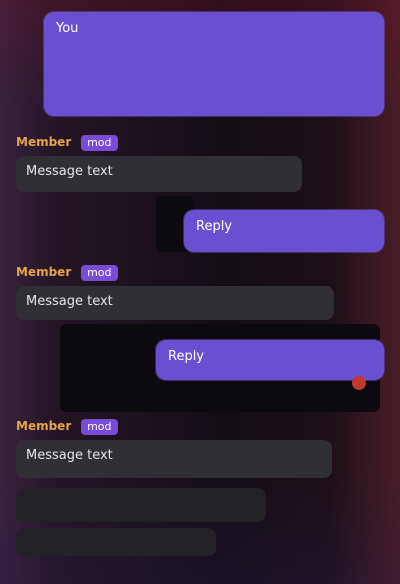  What do you see at coordinates (359, 383) in the screenshot?
I see `reaction-indicator` at bounding box center [359, 383].